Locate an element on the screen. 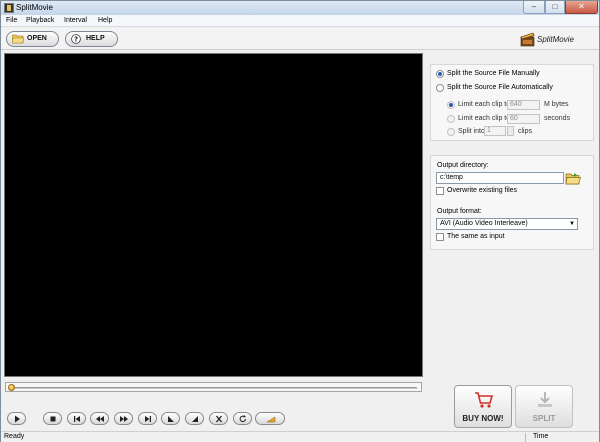 The height and width of the screenshot is (442, 600). menu-playback: Playback is located at coordinates (40, 20).